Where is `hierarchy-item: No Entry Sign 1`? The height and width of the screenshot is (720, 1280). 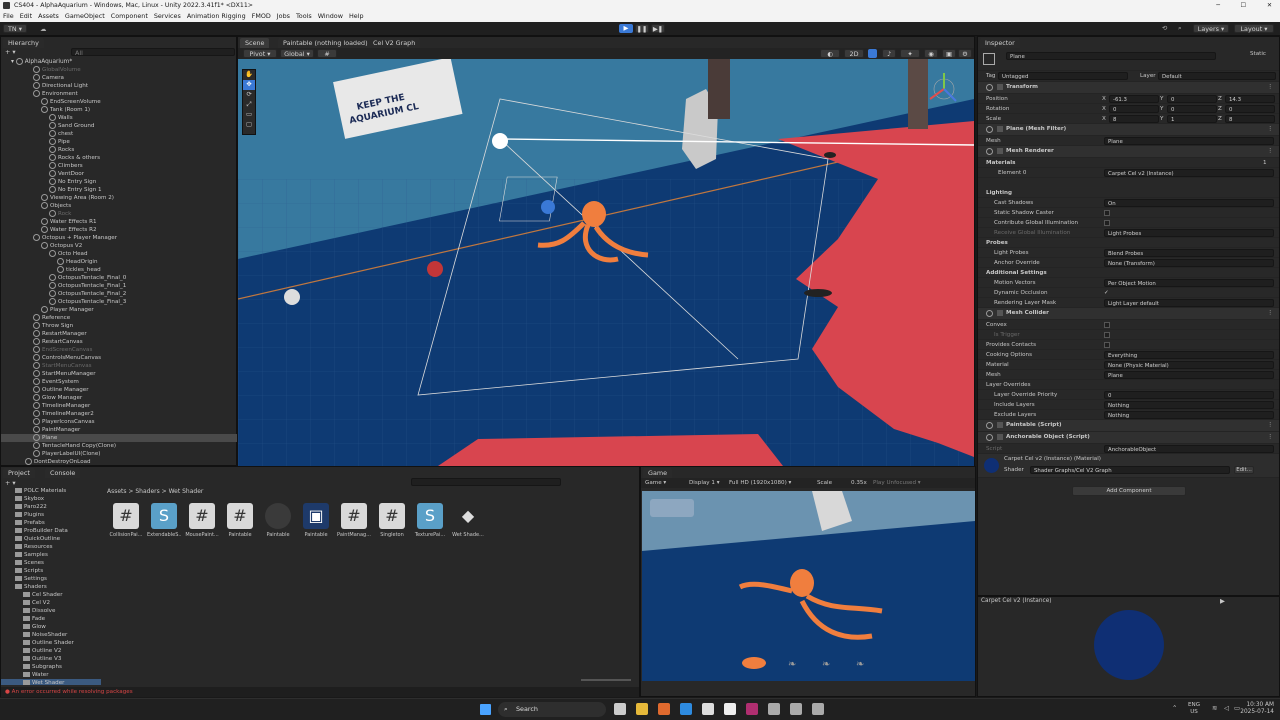
hierarchy-item: No Entry Sign 1 is located at coordinates (119, 190).